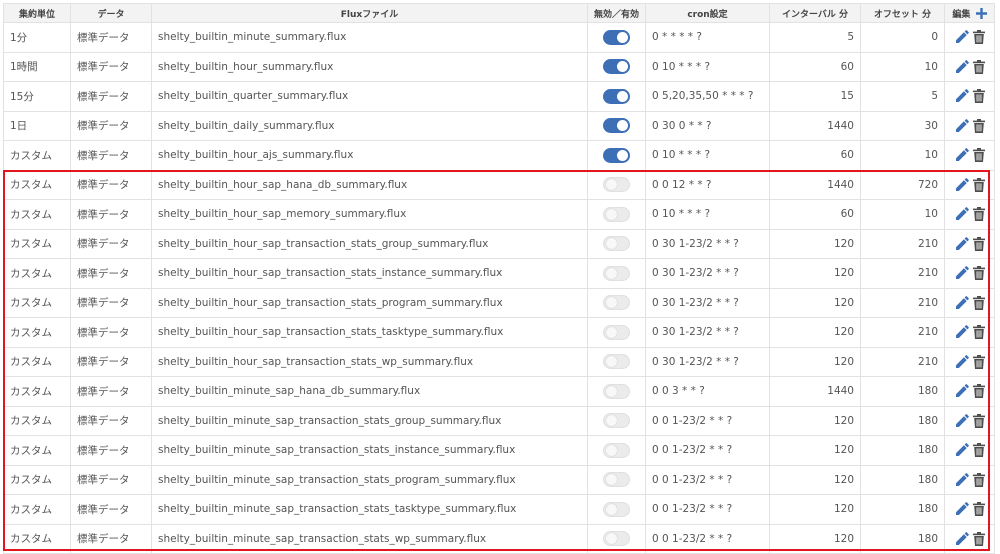 Image resolution: width=1000 pixels, height=554 pixels. What do you see at coordinates (815, 214) in the screenshot?
I see `interval-cell: 60` at bounding box center [815, 214].